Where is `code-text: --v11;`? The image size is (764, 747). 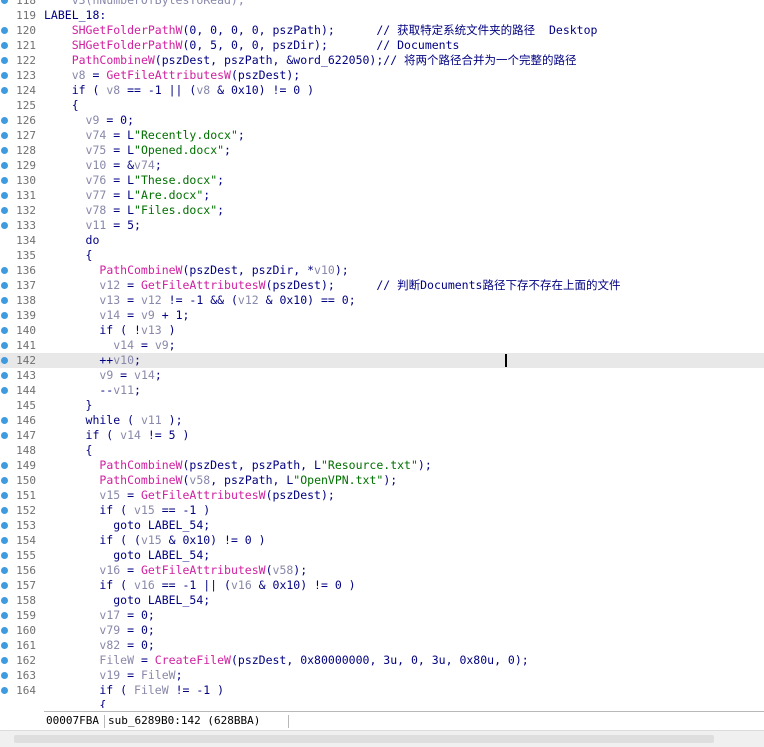 code-text: --v11; is located at coordinates (92, 390).